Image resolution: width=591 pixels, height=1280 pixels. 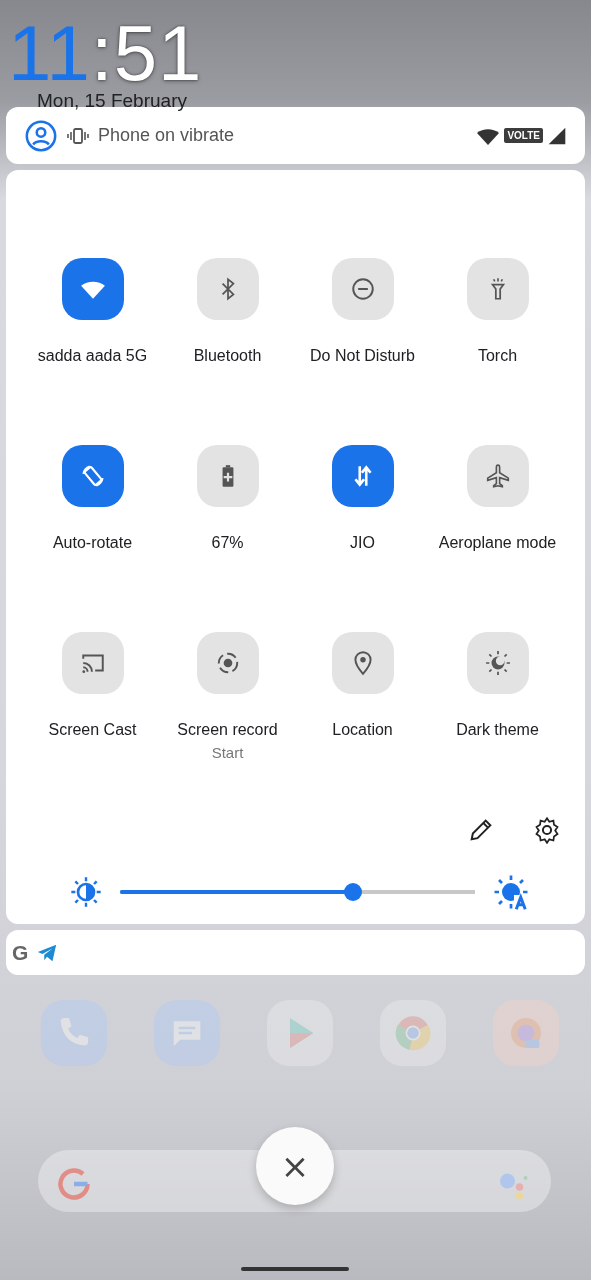 What do you see at coordinates (227, 543) in the screenshot?
I see `tile-label: 67%` at bounding box center [227, 543].